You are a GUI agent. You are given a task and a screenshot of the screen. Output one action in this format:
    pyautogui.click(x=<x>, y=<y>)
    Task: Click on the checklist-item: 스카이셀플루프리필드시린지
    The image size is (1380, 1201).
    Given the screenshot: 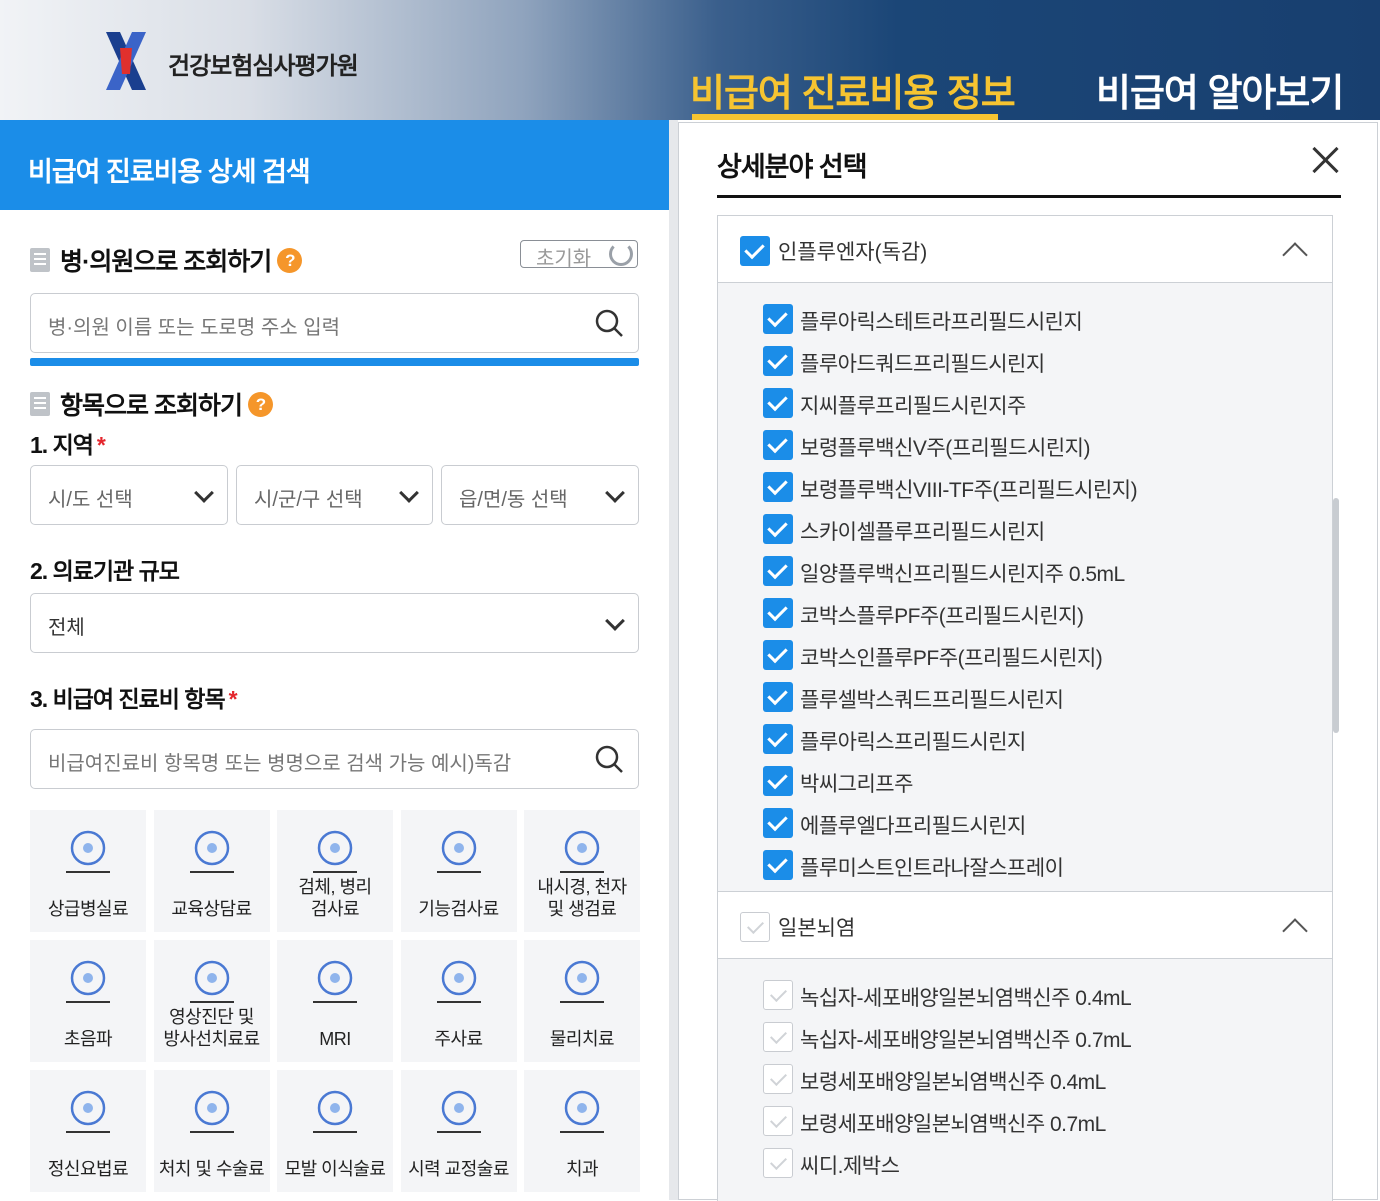 What is the action you would take?
    pyautogui.click(x=1025, y=530)
    